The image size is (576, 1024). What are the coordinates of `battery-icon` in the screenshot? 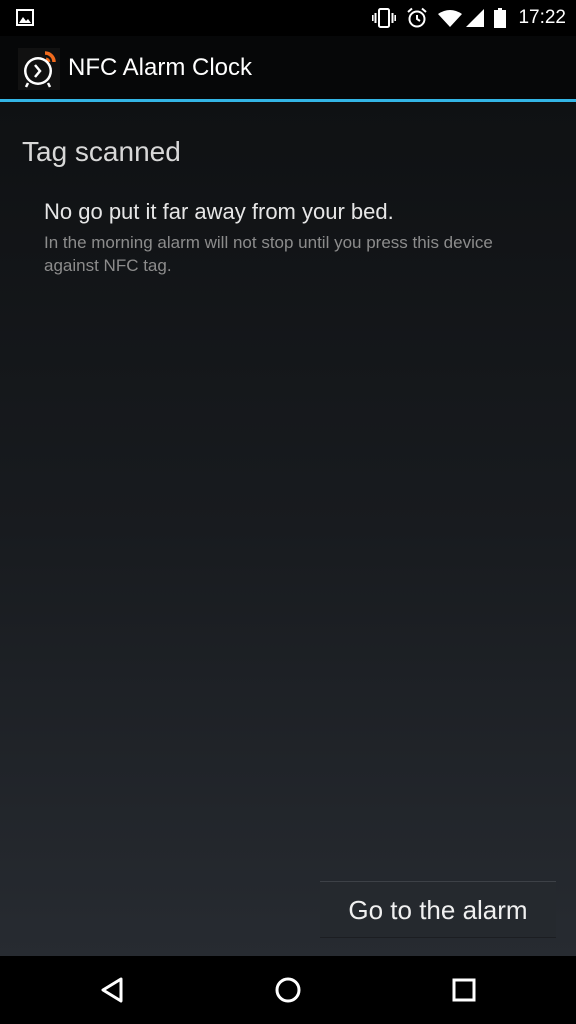 It's located at (500, 18).